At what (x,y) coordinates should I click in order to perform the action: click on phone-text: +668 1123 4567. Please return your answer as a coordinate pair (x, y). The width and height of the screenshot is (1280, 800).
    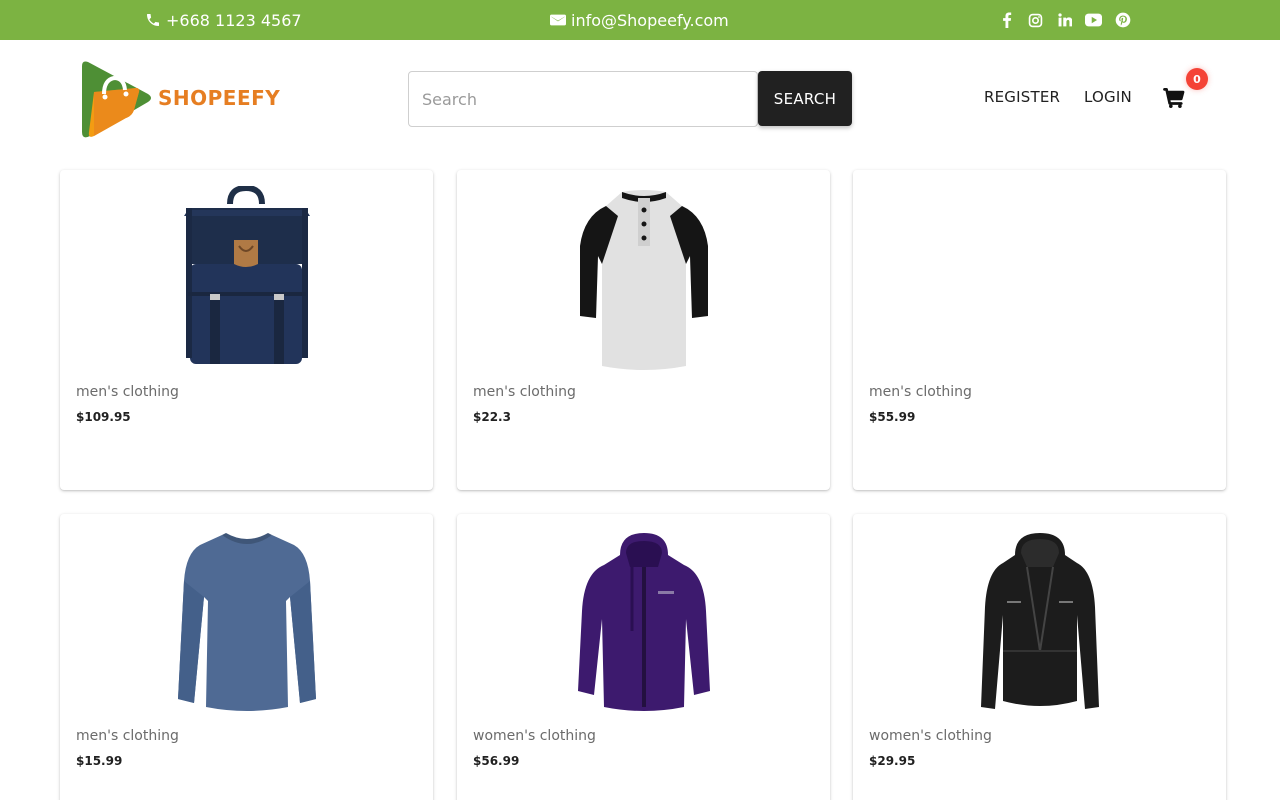
    Looking at the image, I should click on (234, 20).